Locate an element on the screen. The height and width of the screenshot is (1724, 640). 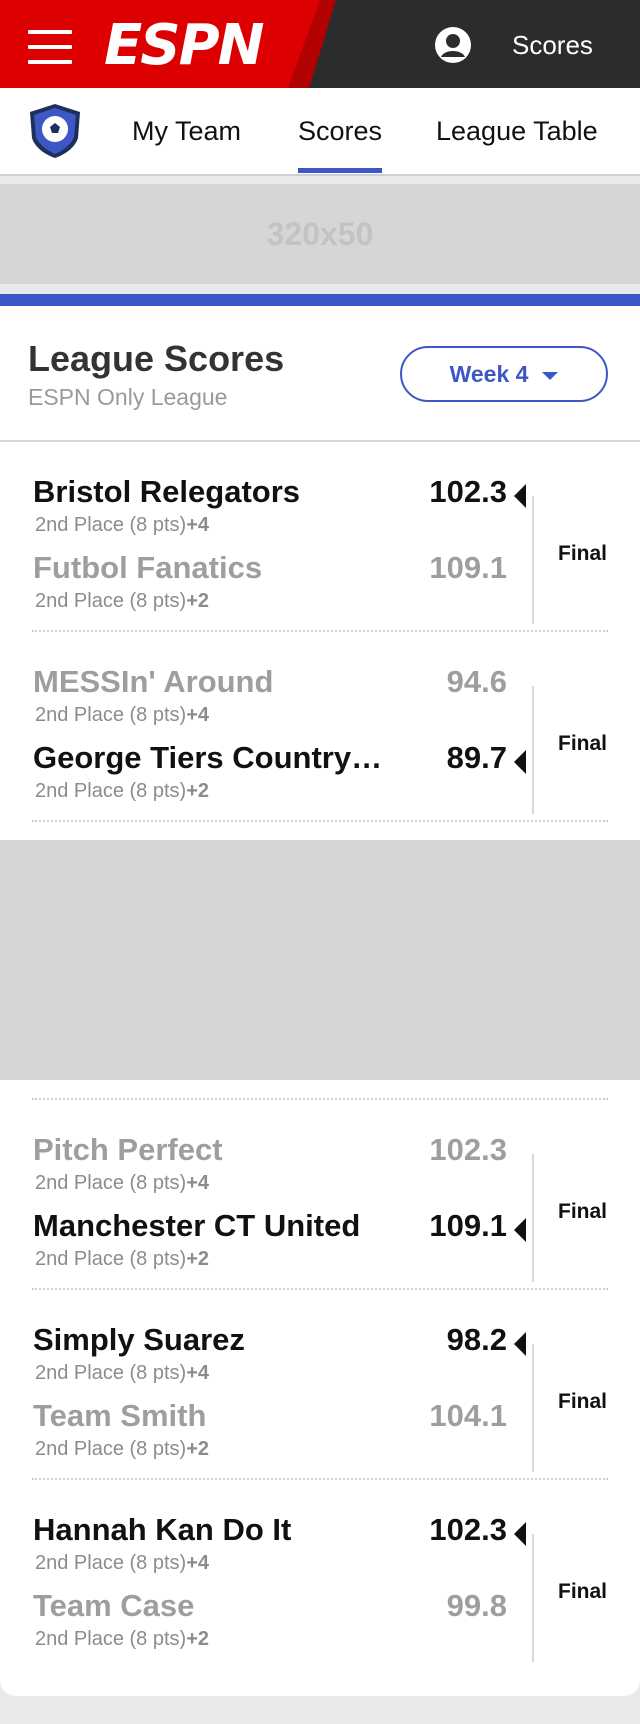
tab-my-team: My Team is located at coordinates (186, 131).